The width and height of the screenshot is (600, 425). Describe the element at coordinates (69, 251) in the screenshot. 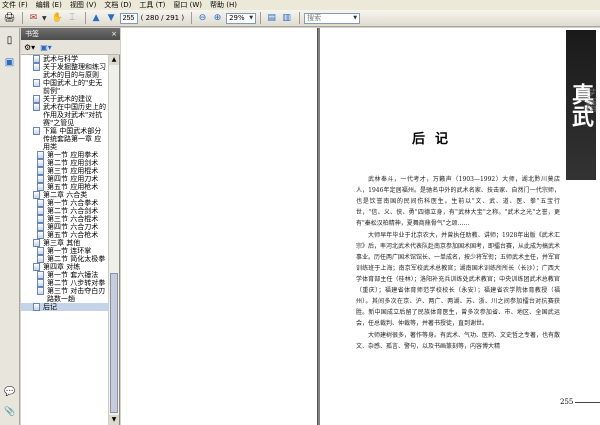

I see `bookmark-label: 第一节 连环掌` at that location.